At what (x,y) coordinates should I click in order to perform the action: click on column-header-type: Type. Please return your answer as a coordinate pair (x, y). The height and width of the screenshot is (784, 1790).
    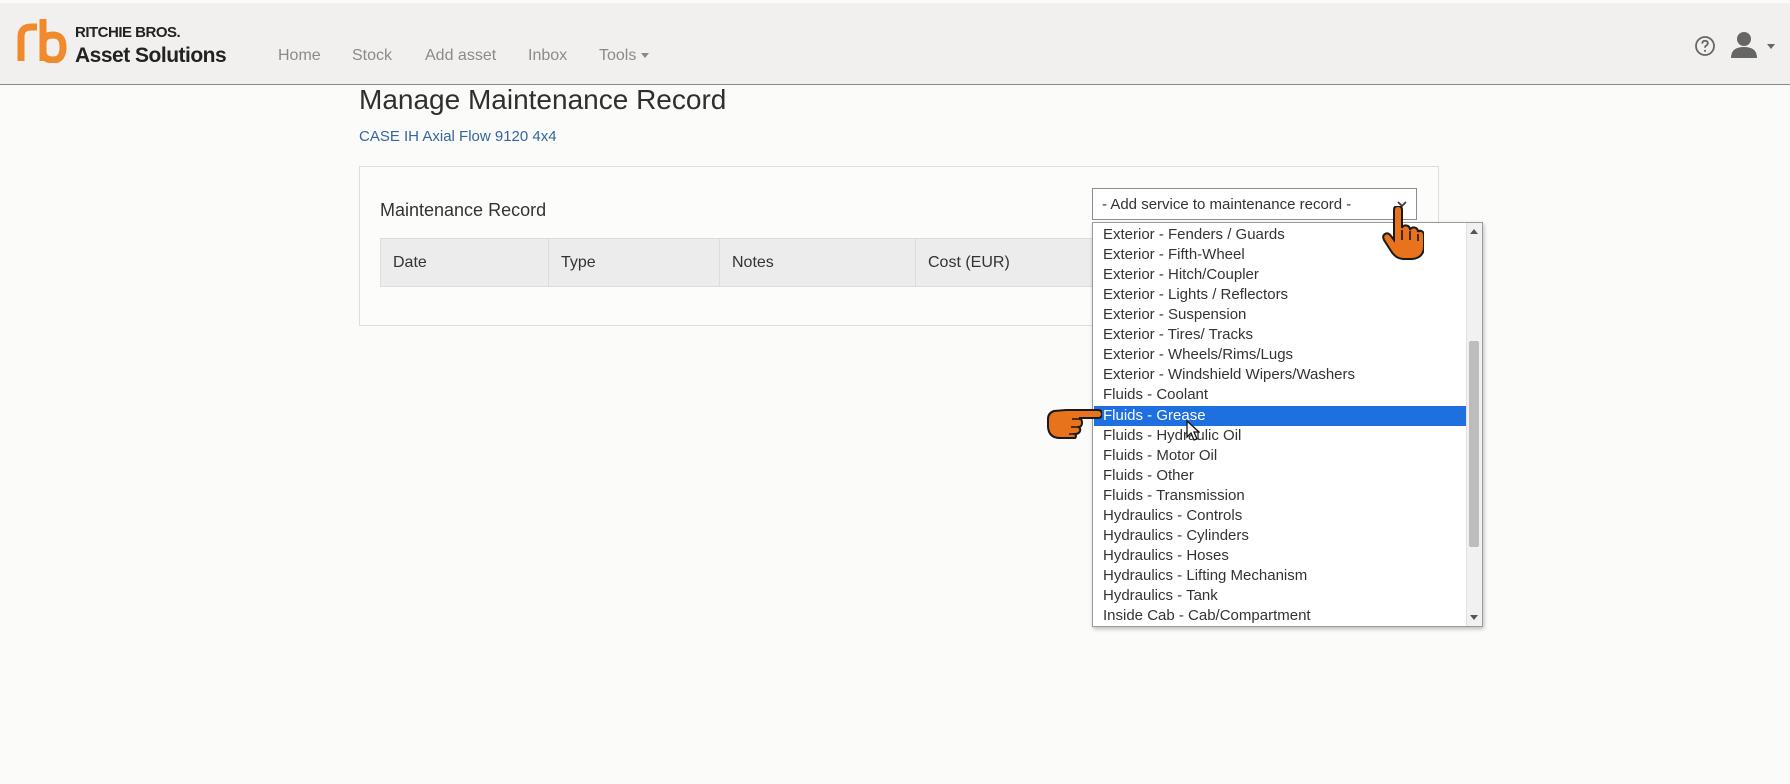
    Looking at the image, I should click on (634, 262).